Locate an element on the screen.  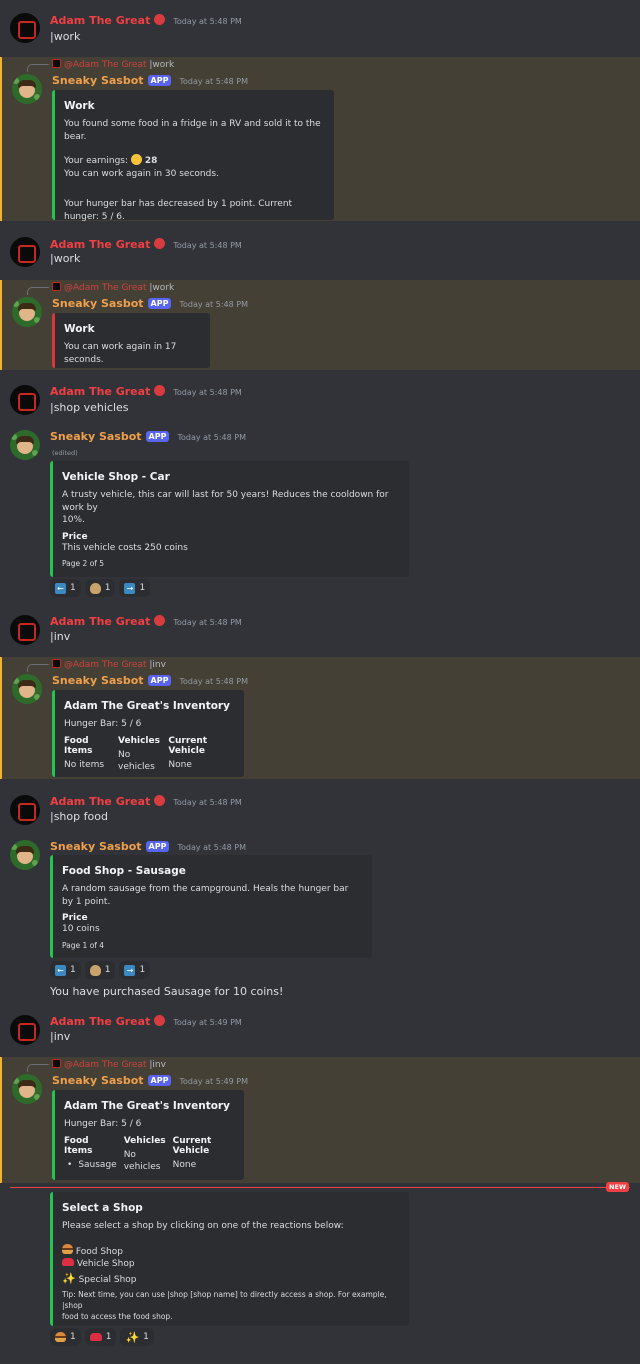
shop-option-vehicle: Vehicle Shop is located at coordinates (230, 1264).